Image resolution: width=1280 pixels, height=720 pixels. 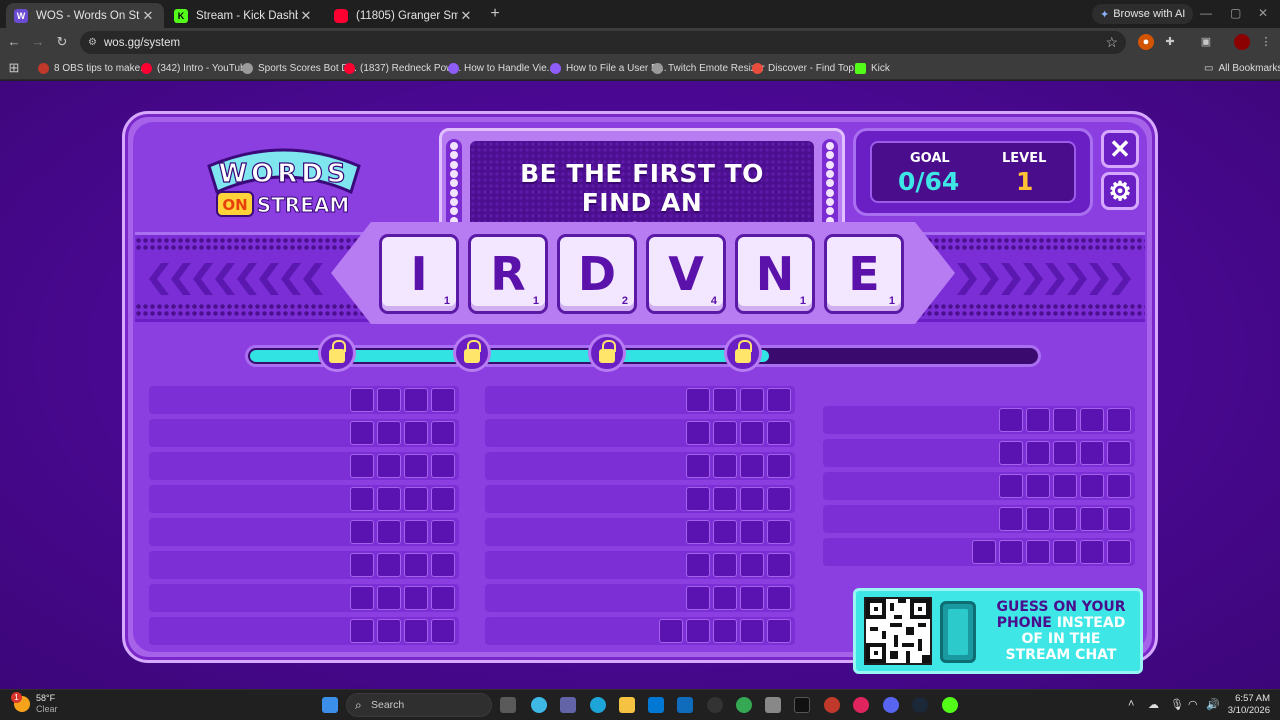 I want to click on qr-code, so click(x=898, y=631).